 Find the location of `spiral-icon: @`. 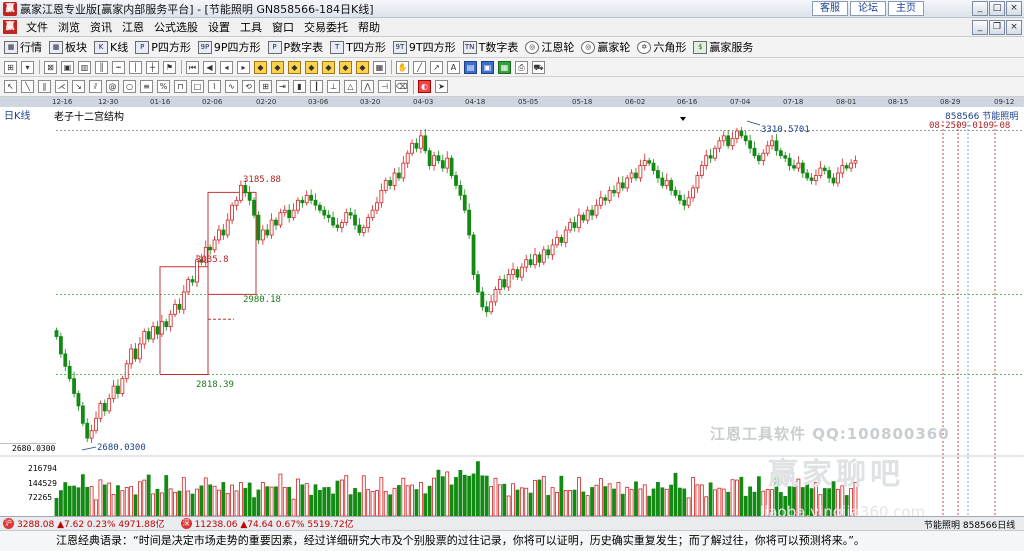

spiral-icon: @ is located at coordinates (112, 86).